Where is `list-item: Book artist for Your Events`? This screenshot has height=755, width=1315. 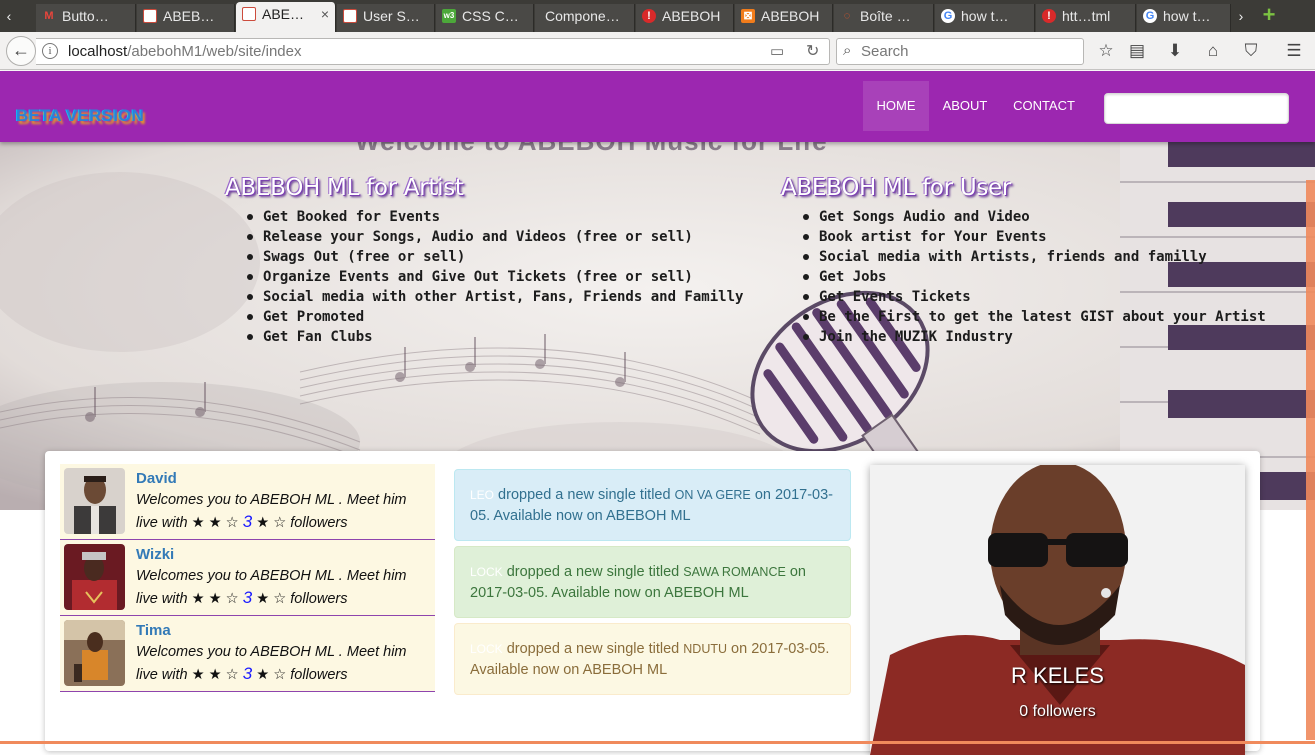
list-item: Book artist for Your Events is located at coordinates (1034, 237).